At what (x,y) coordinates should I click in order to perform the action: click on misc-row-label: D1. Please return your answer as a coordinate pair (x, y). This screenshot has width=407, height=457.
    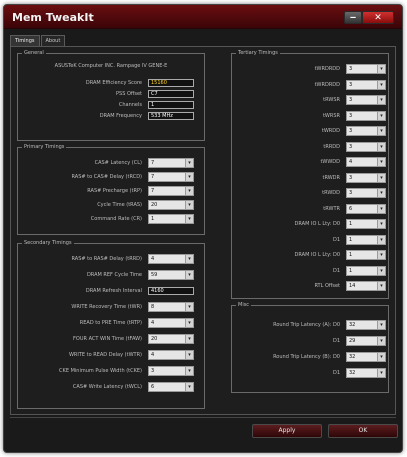
    Looking at the image, I should click on (336, 373).